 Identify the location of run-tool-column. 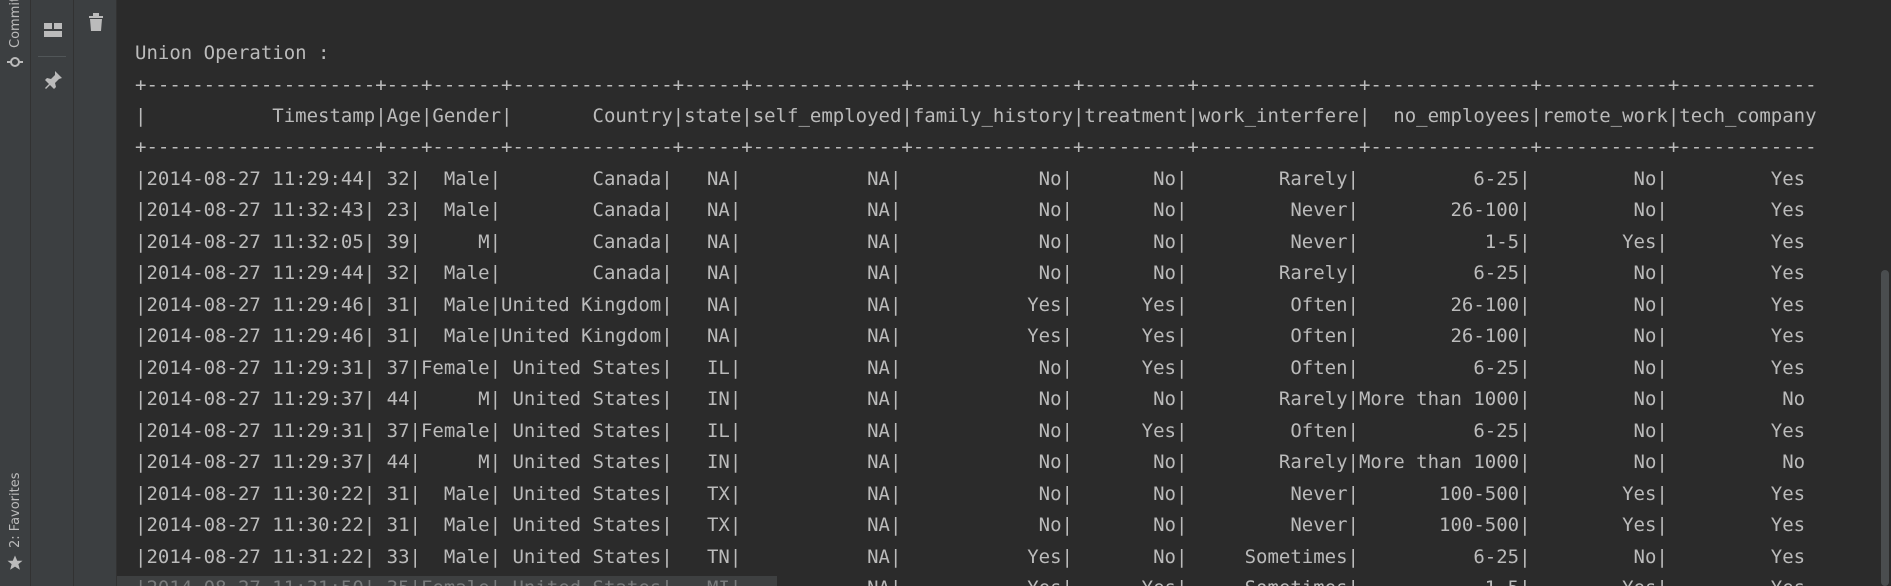
(52, 293).